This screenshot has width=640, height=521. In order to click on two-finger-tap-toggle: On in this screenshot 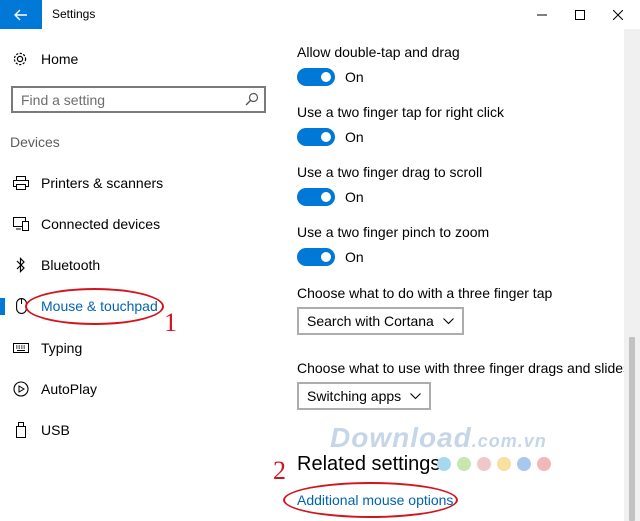, I will do `click(330, 137)`.